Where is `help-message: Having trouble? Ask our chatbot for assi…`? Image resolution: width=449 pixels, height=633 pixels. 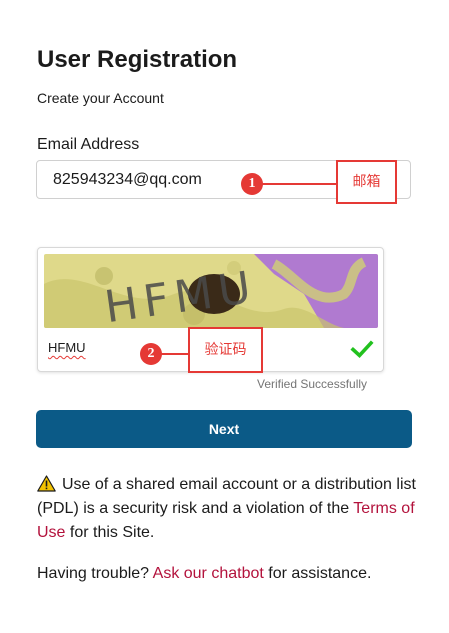
help-message: Having trouble? Ask our chatbot for assi… is located at coordinates (232, 574).